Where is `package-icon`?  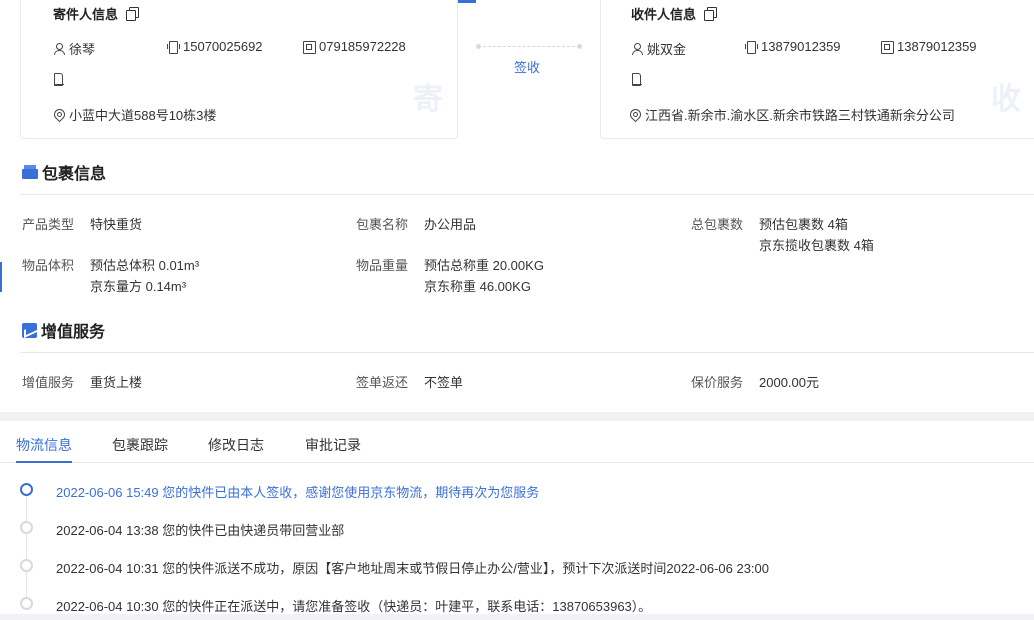 package-icon is located at coordinates (30, 172).